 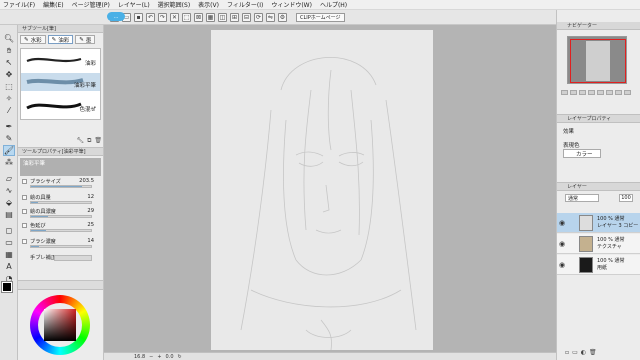 I want to click on rotate-right-icon, so click(x=609, y=92).